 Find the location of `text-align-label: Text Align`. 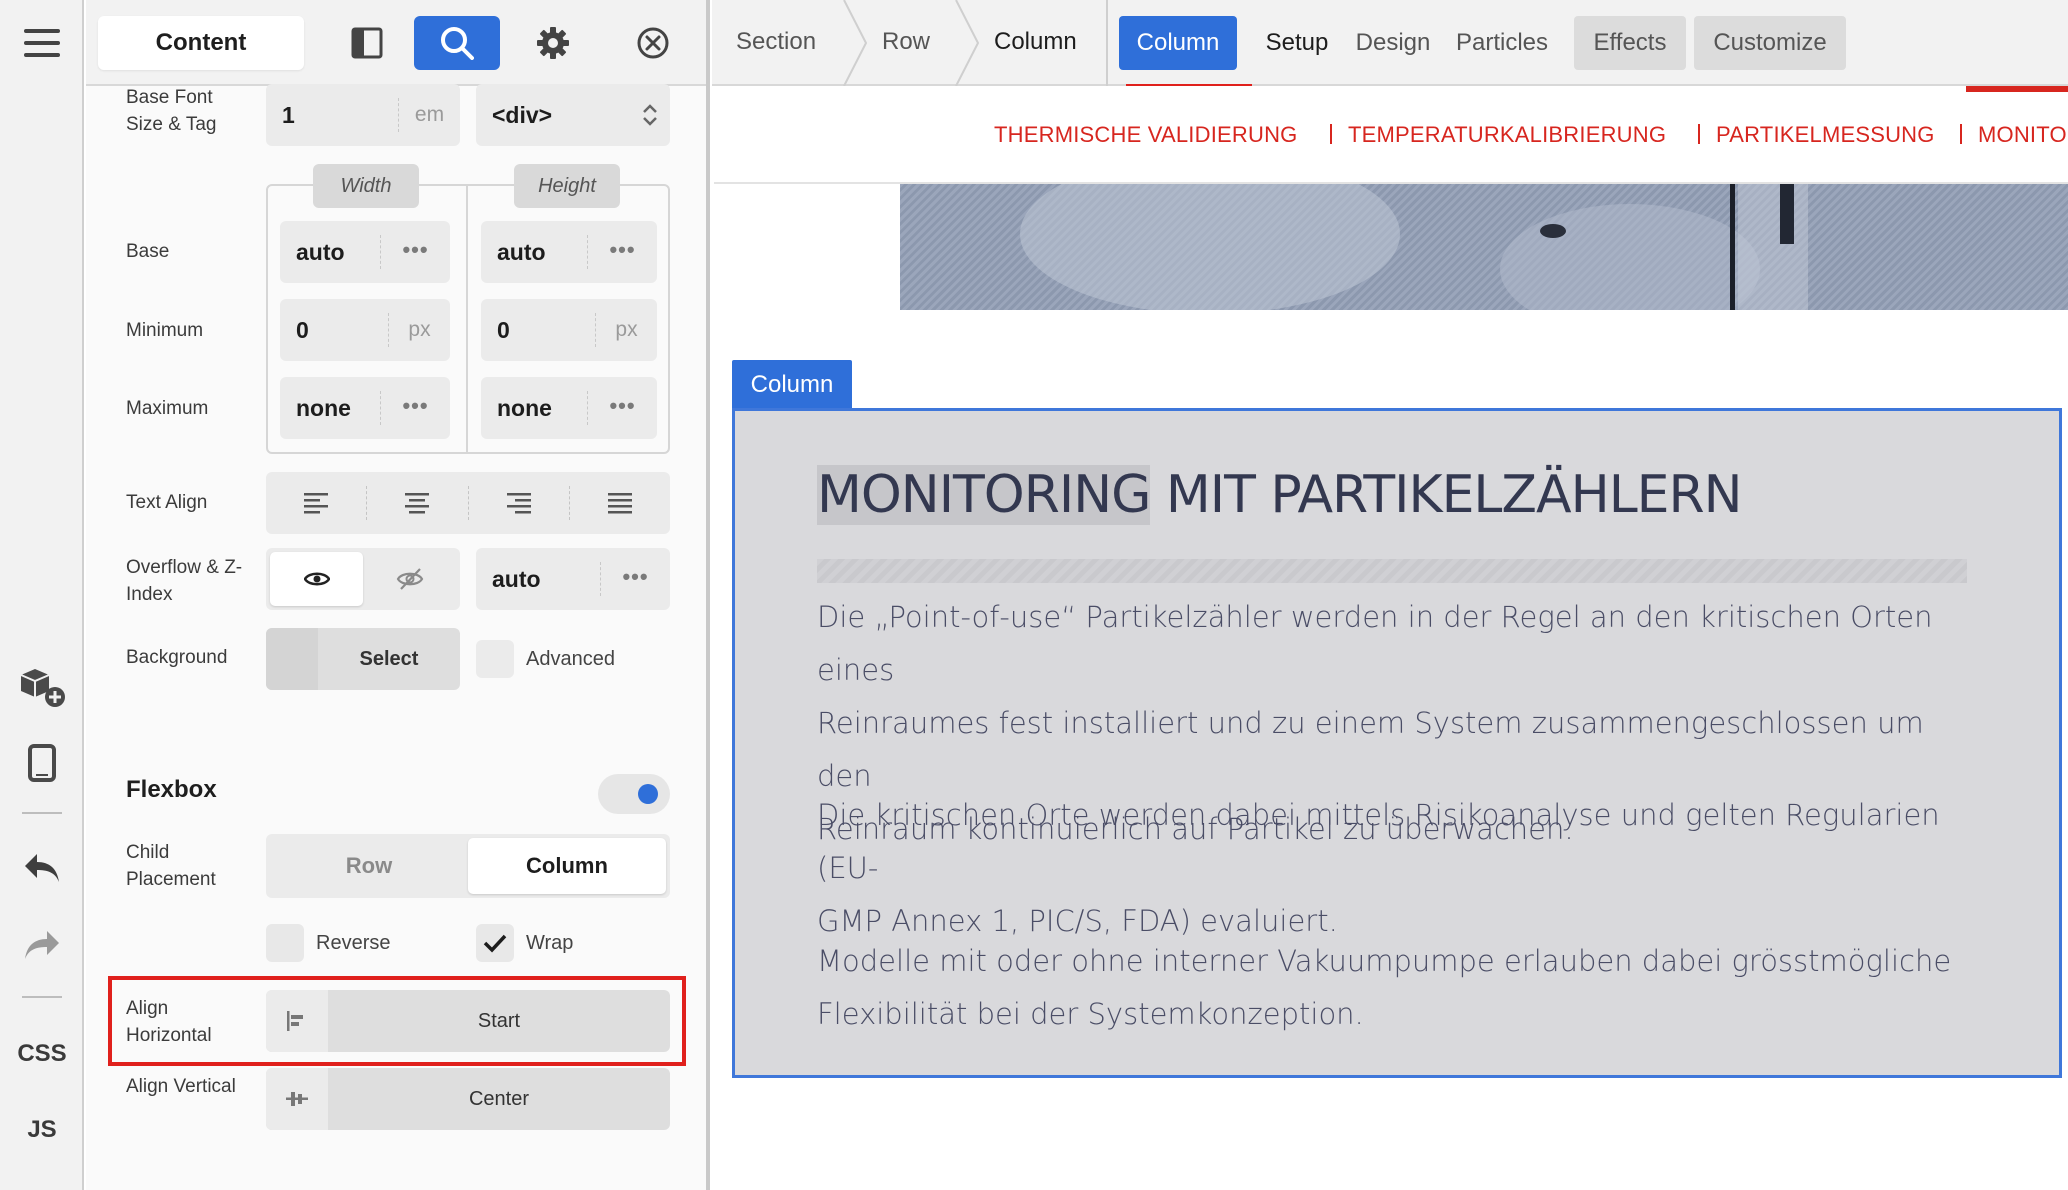

text-align-label: Text Align is located at coordinates (167, 502).